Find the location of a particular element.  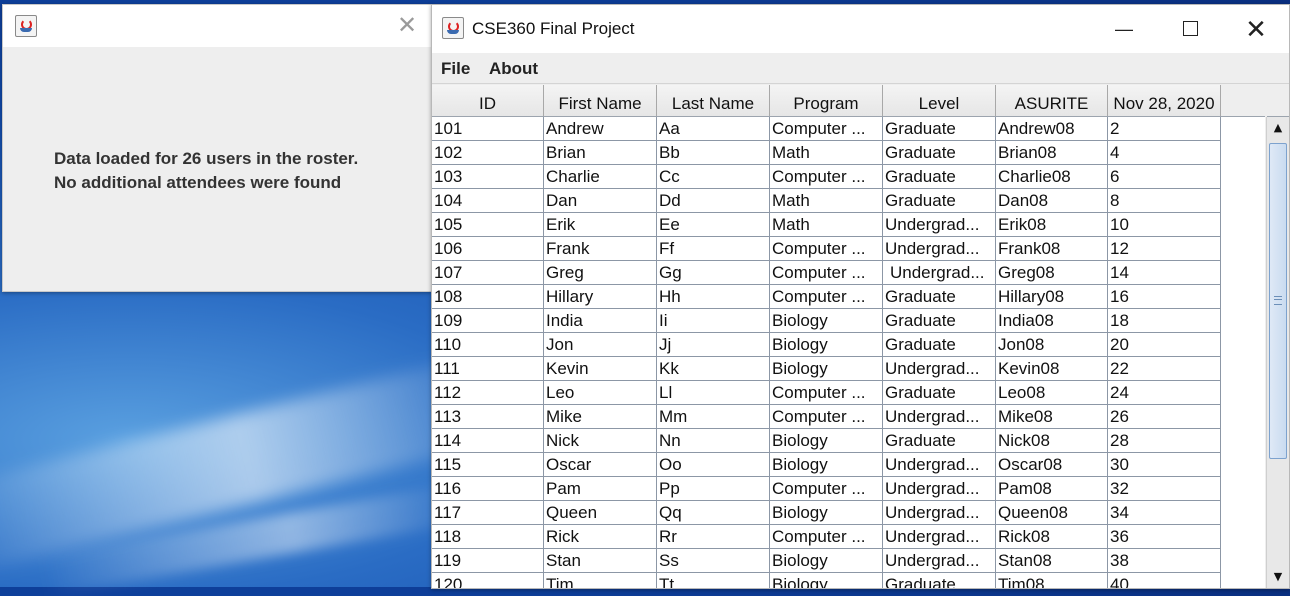

table-cell: Hillary is located at coordinates (600, 297).